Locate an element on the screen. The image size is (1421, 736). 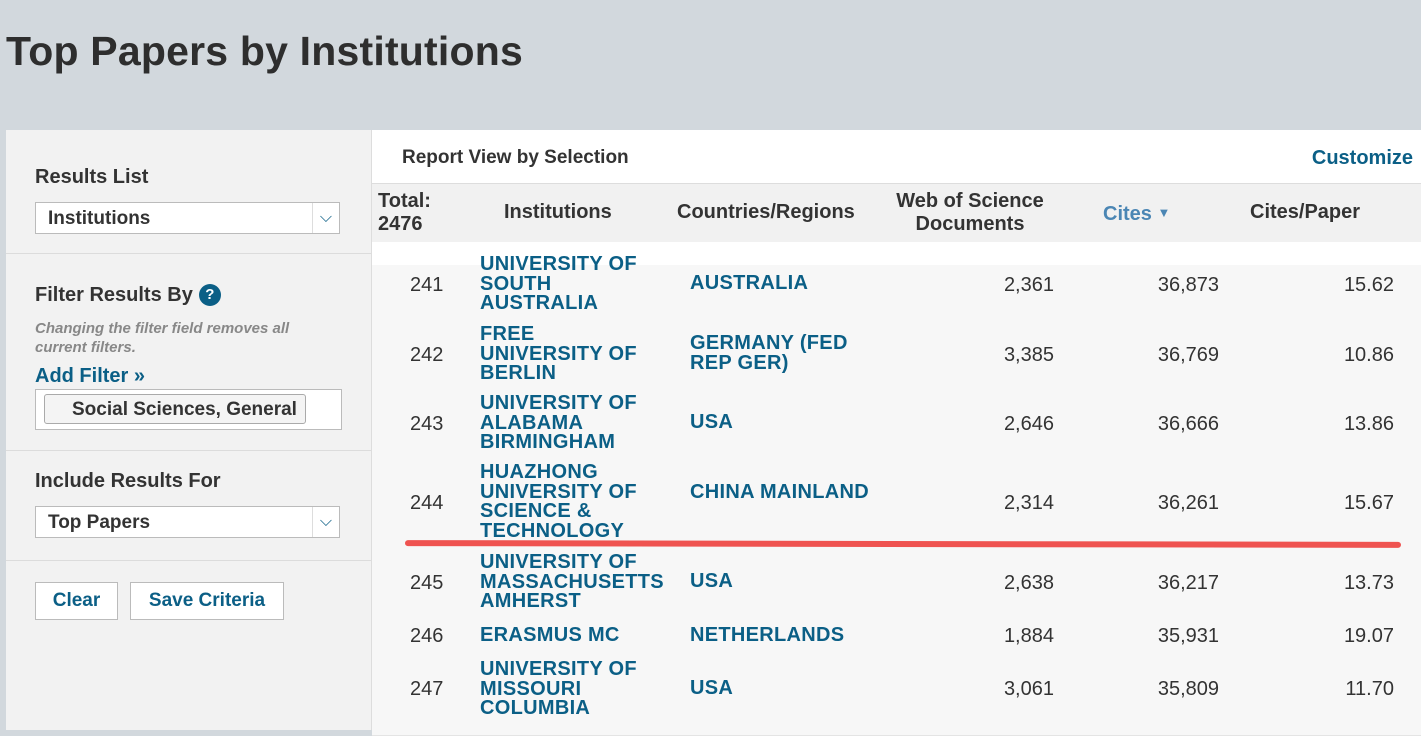
institution-link: UNIVERSITY OF SOUTH AUSTRALIA is located at coordinates (570, 284).